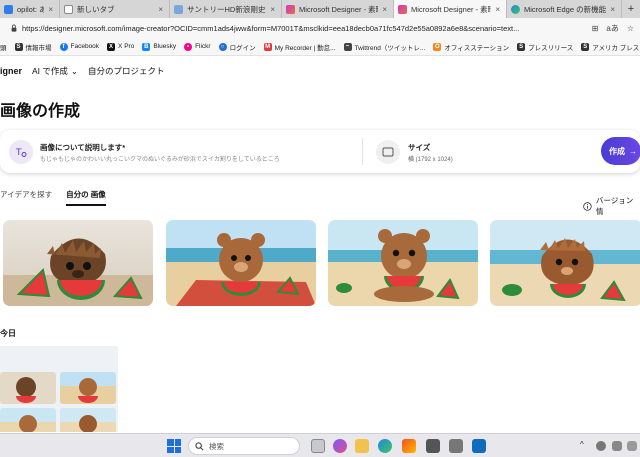 This screenshot has width=640, height=457. What do you see at coordinates (564, 9) in the screenshot?
I see `browser-tab-edge-new: Microsoft Edge の新機能 ×` at bounding box center [564, 9].